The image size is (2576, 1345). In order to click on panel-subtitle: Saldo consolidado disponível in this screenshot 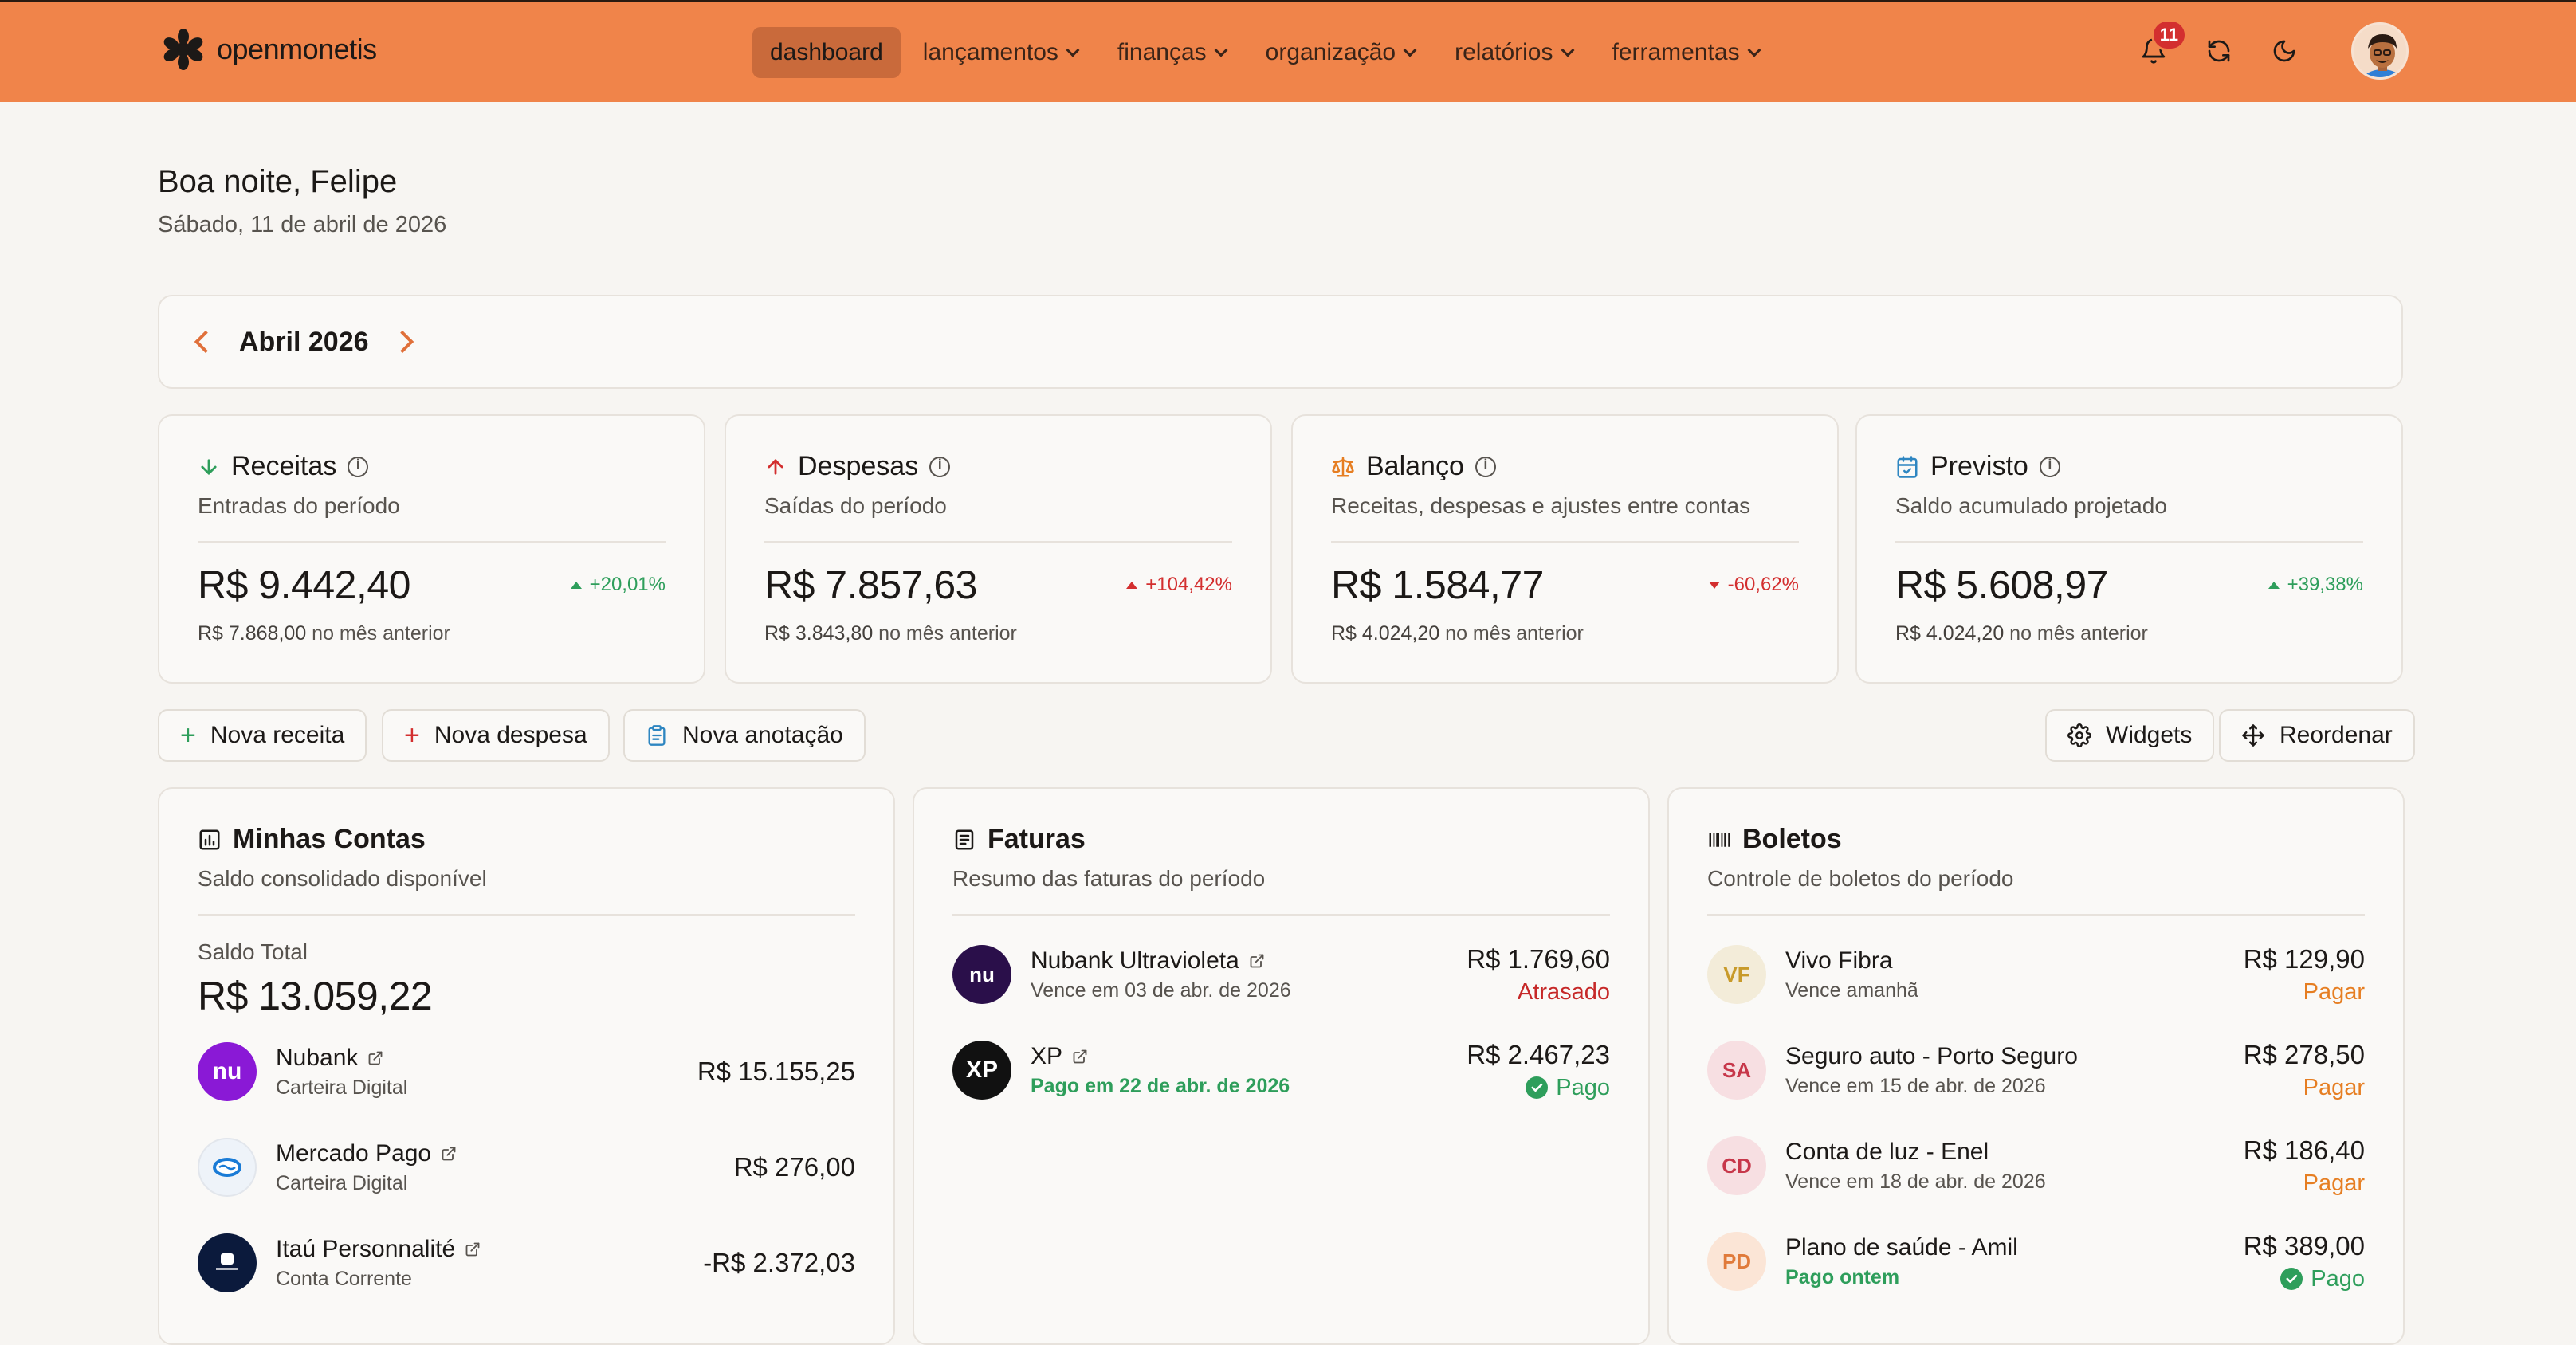, I will do `click(526, 891)`.